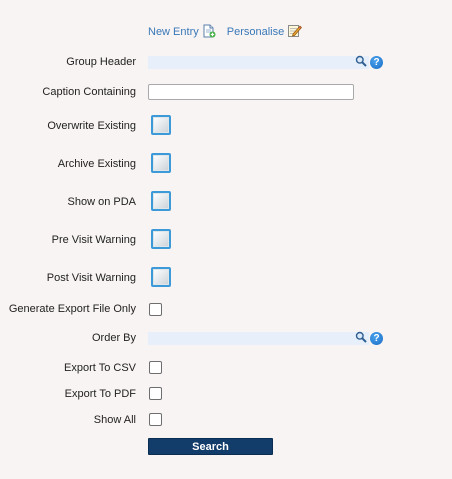  Describe the element at coordinates (113, 338) in the screenshot. I see `order-by-label: Order By` at that location.